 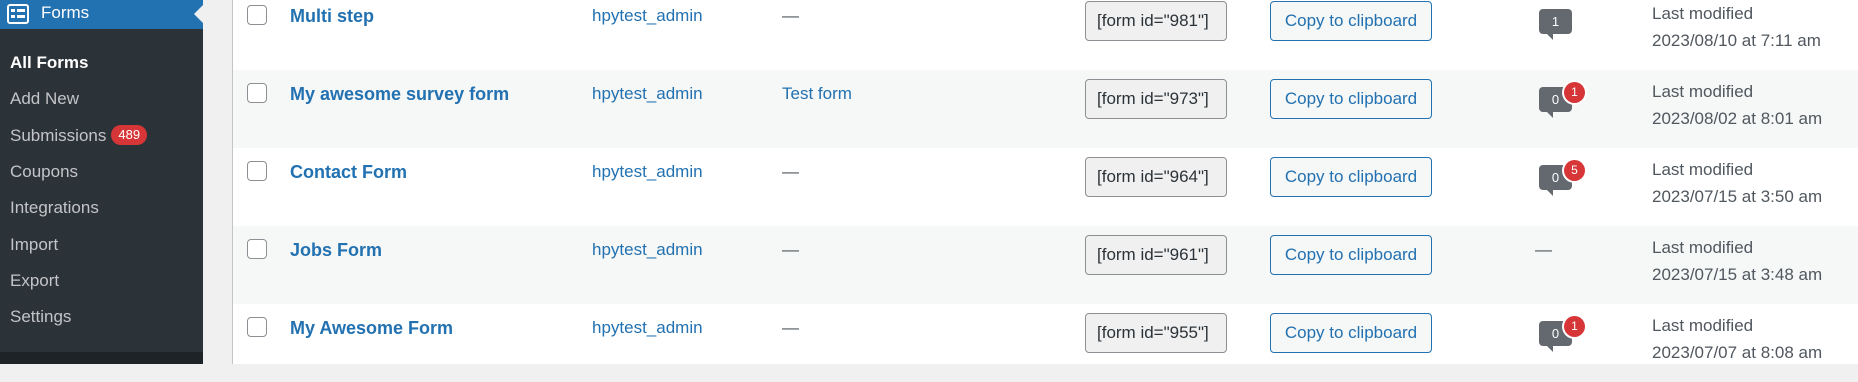 I want to click on shortcode-field: [form id="955"], so click(x=1156, y=333).